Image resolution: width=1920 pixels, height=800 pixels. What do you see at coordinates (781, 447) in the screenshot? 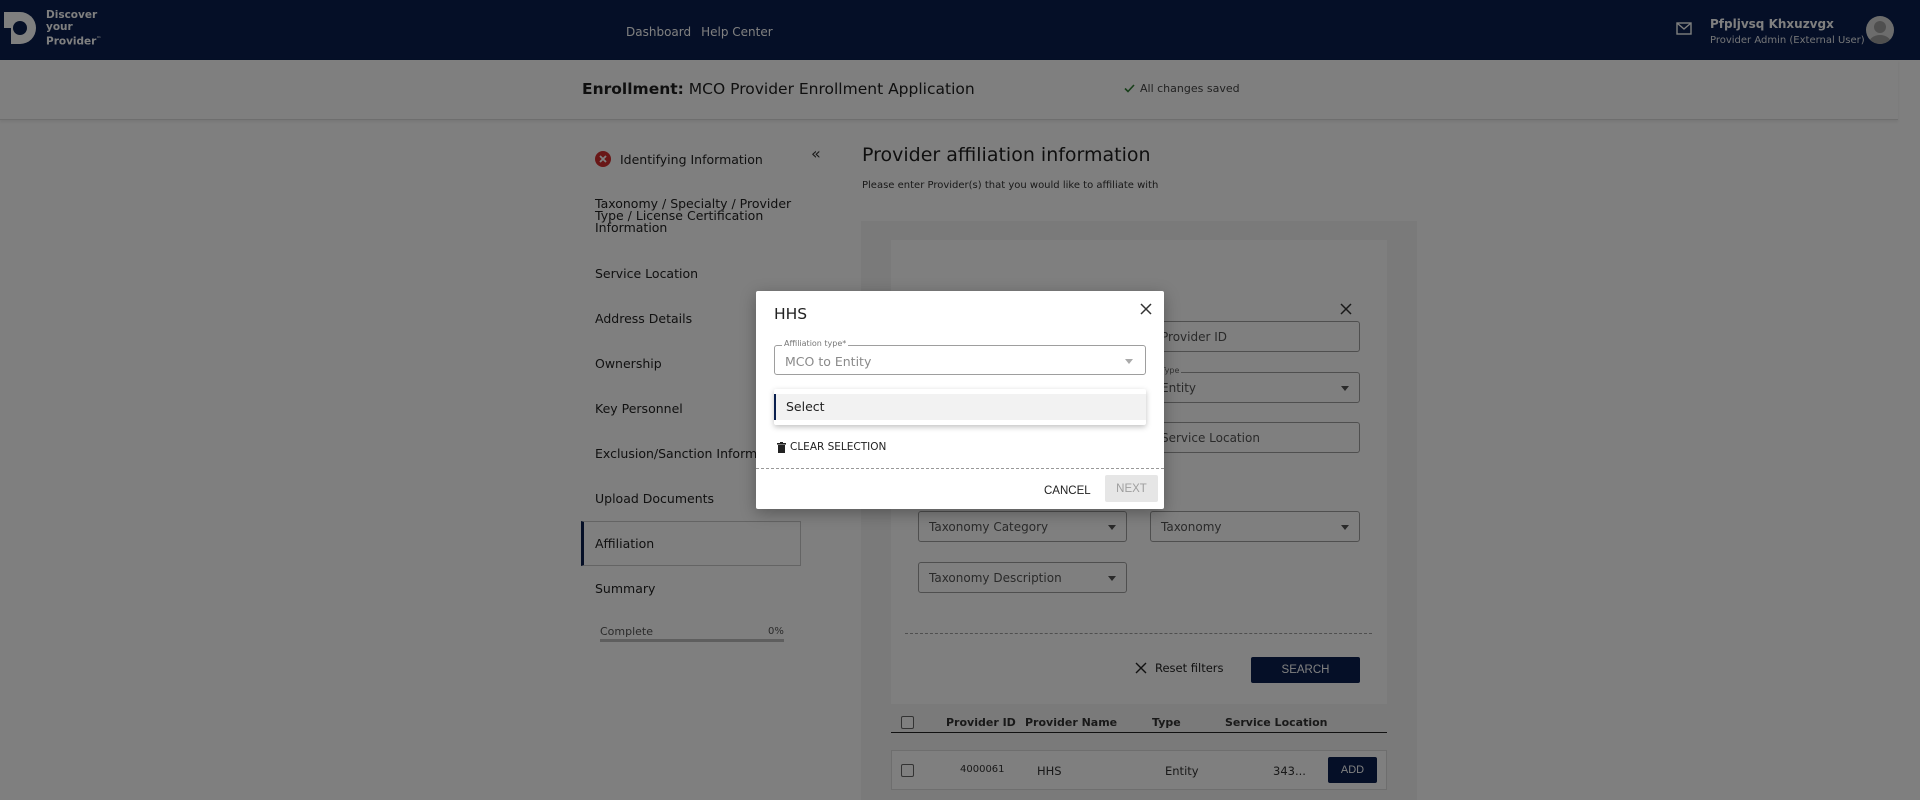
I see `trash-icon` at bounding box center [781, 447].